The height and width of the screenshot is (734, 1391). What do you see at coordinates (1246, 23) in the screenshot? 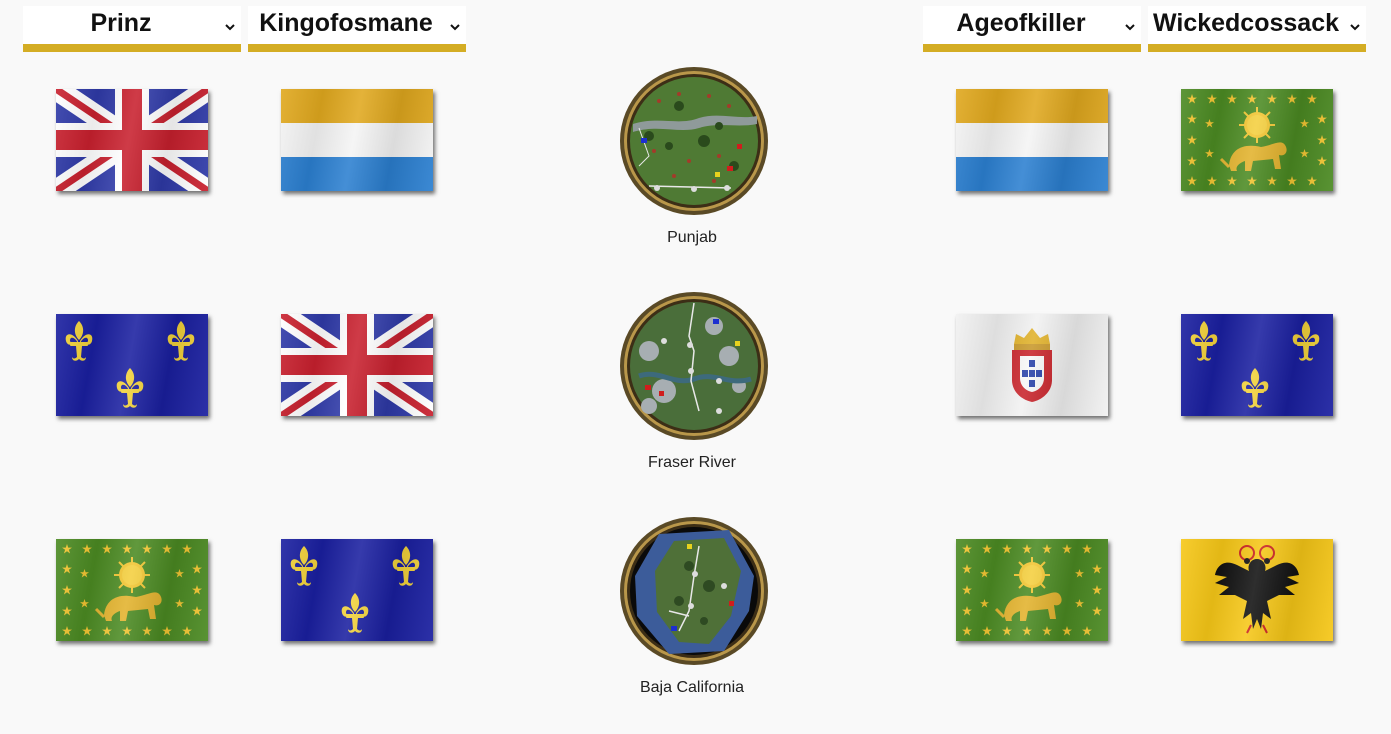
I see `player-name: Wickedcossack` at bounding box center [1246, 23].